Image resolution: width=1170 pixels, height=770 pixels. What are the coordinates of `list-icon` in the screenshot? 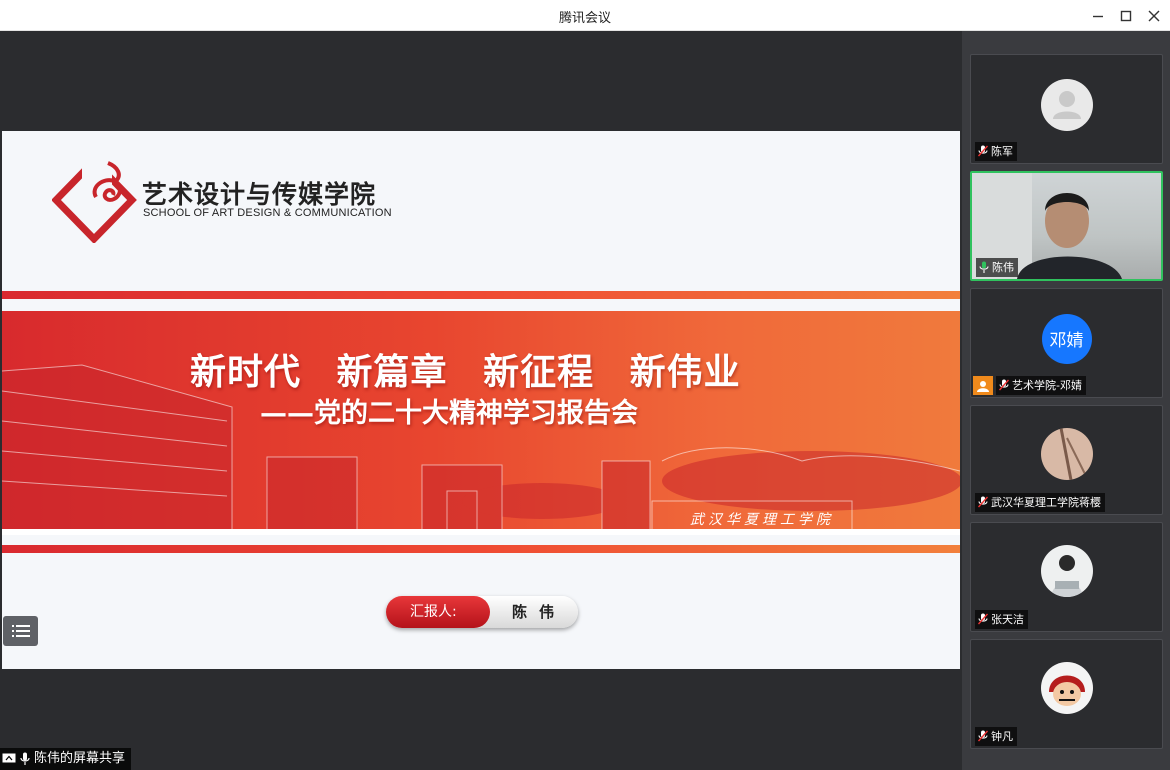 It's located at (20, 631).